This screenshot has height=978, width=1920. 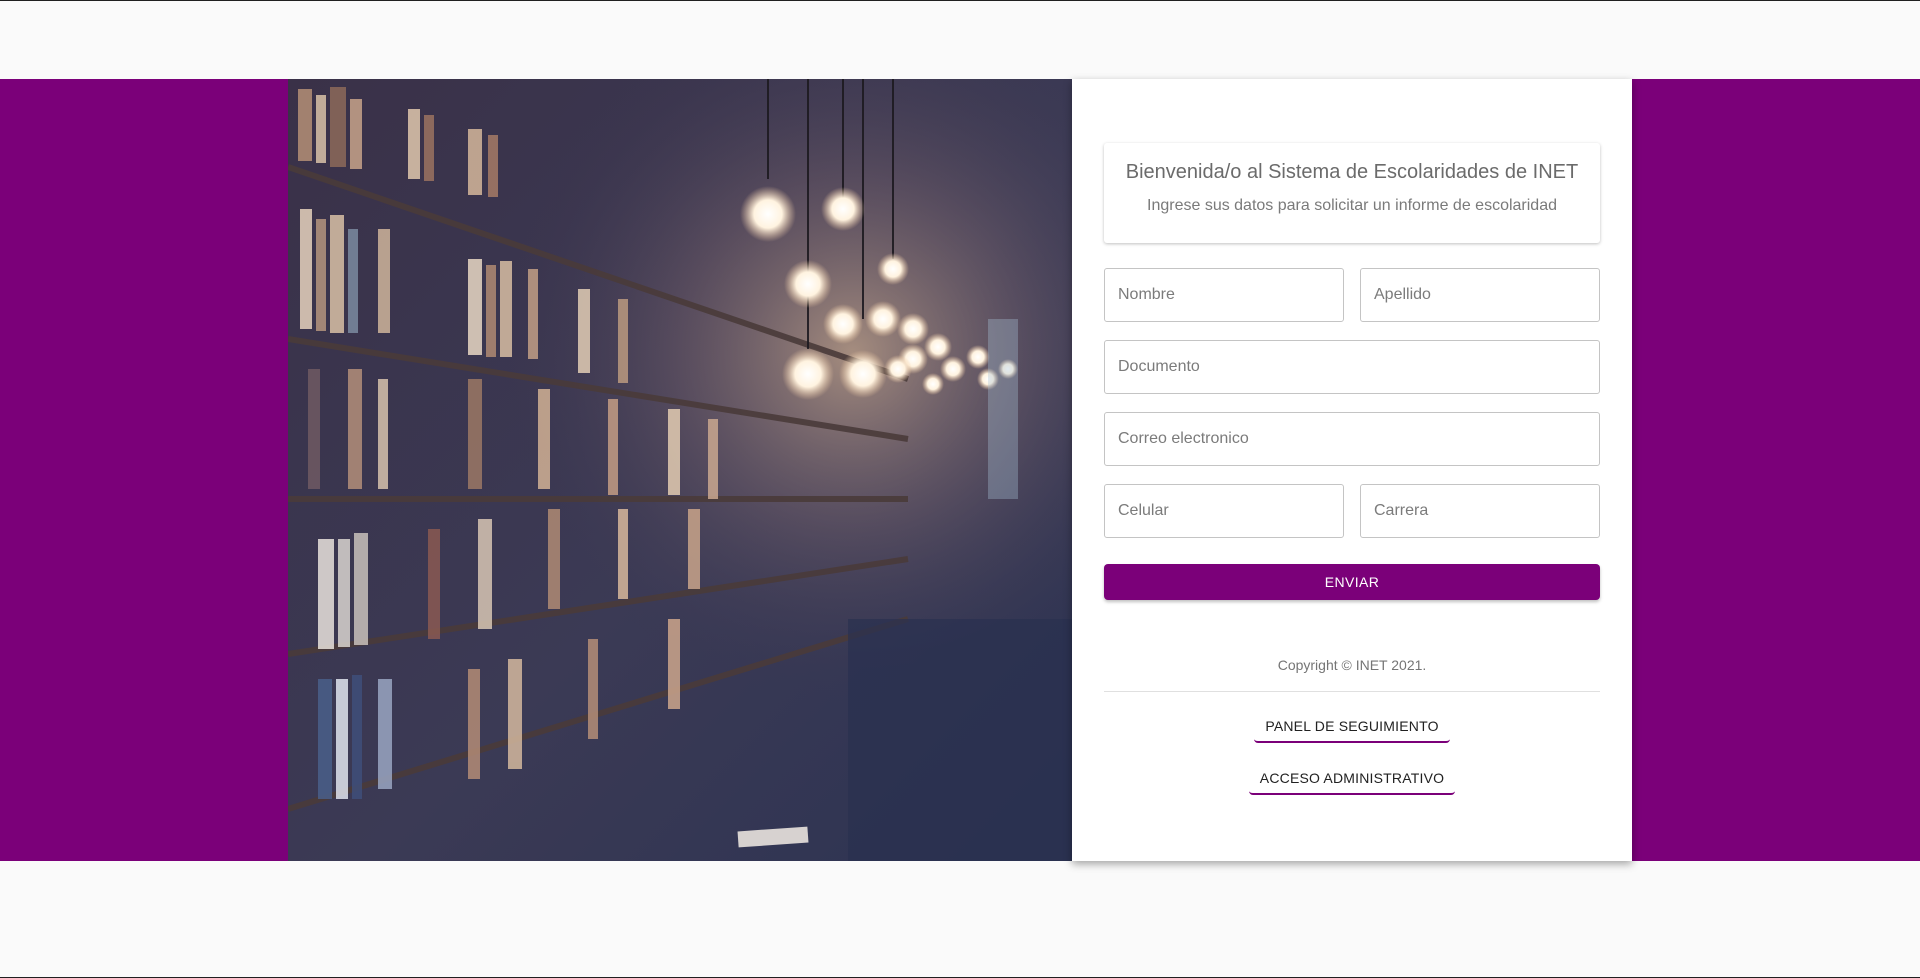 I want to click on correo-input, so click(x=1352, y=439).